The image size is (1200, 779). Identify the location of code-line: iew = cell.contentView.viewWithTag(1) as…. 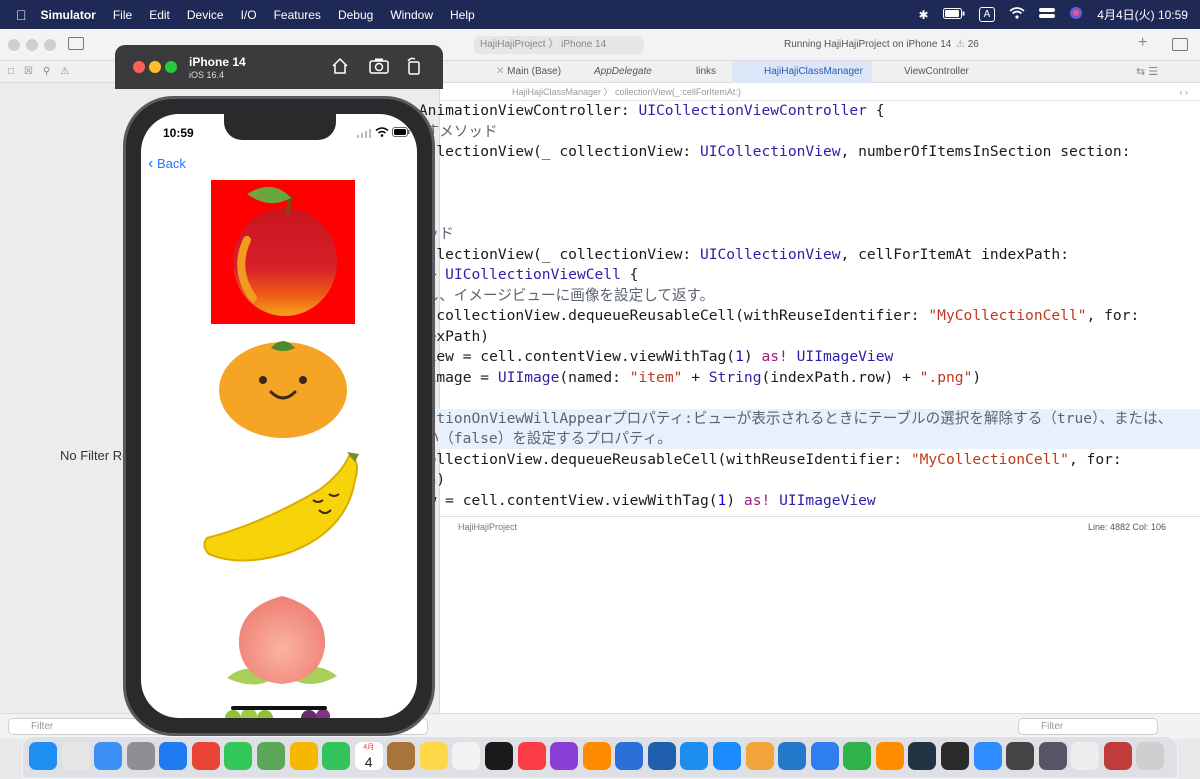
(643, 501).